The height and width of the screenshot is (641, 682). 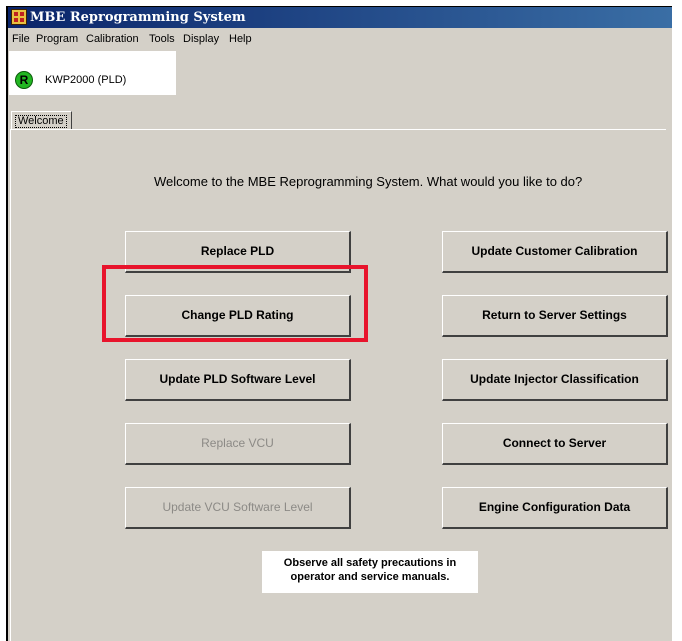 I want to click on tab-welcome: Welcome, so click(x=41, y=120).